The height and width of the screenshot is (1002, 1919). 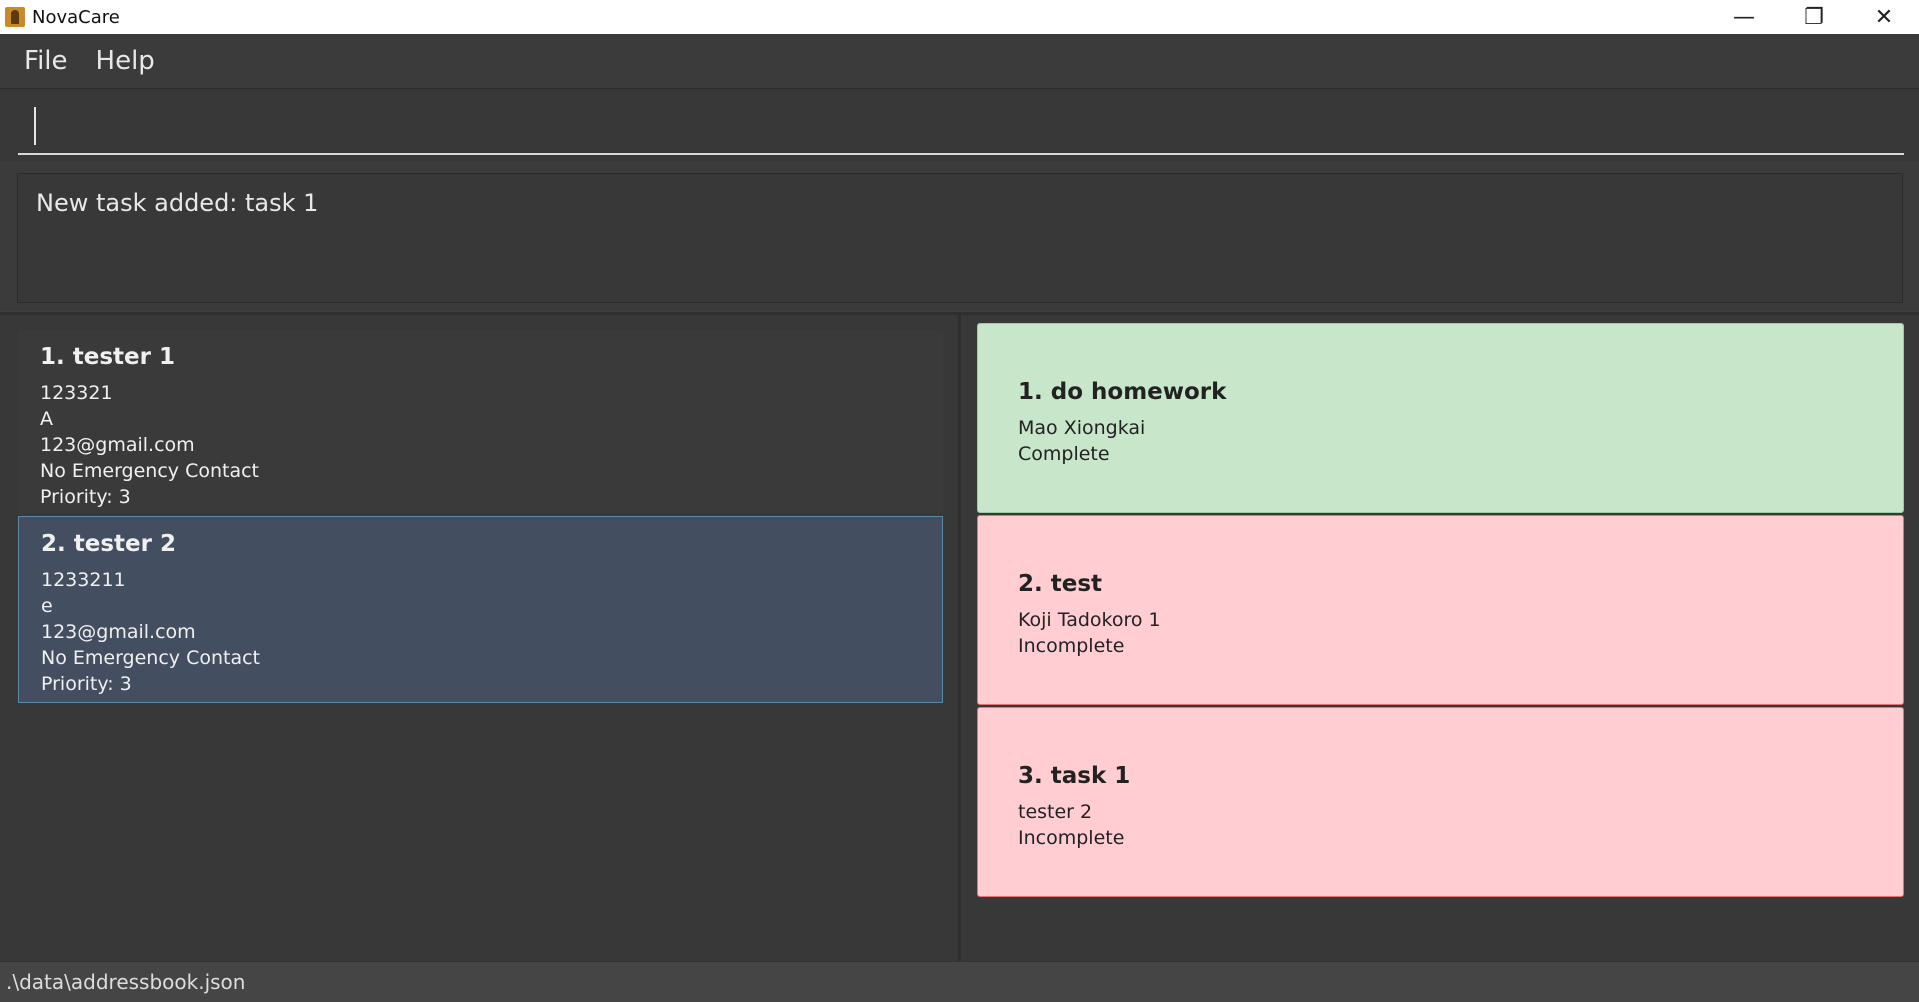 What do you see at coordinates (961, 154) in the screenshot?
I see `command-underline` at bounding box center [961, 154].